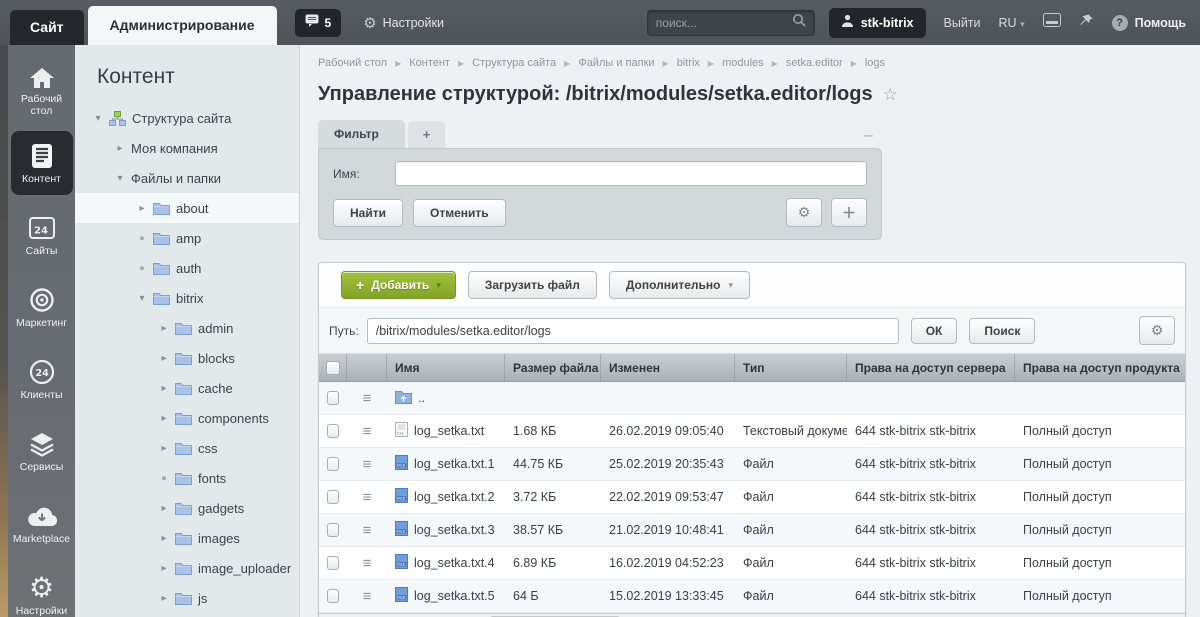 This screenshot has height=617, width=1200. What do you see at coordinates (1002, 330) in the screenshot?
I see `search-button: Поиск` at bounding box center [1002, 330].